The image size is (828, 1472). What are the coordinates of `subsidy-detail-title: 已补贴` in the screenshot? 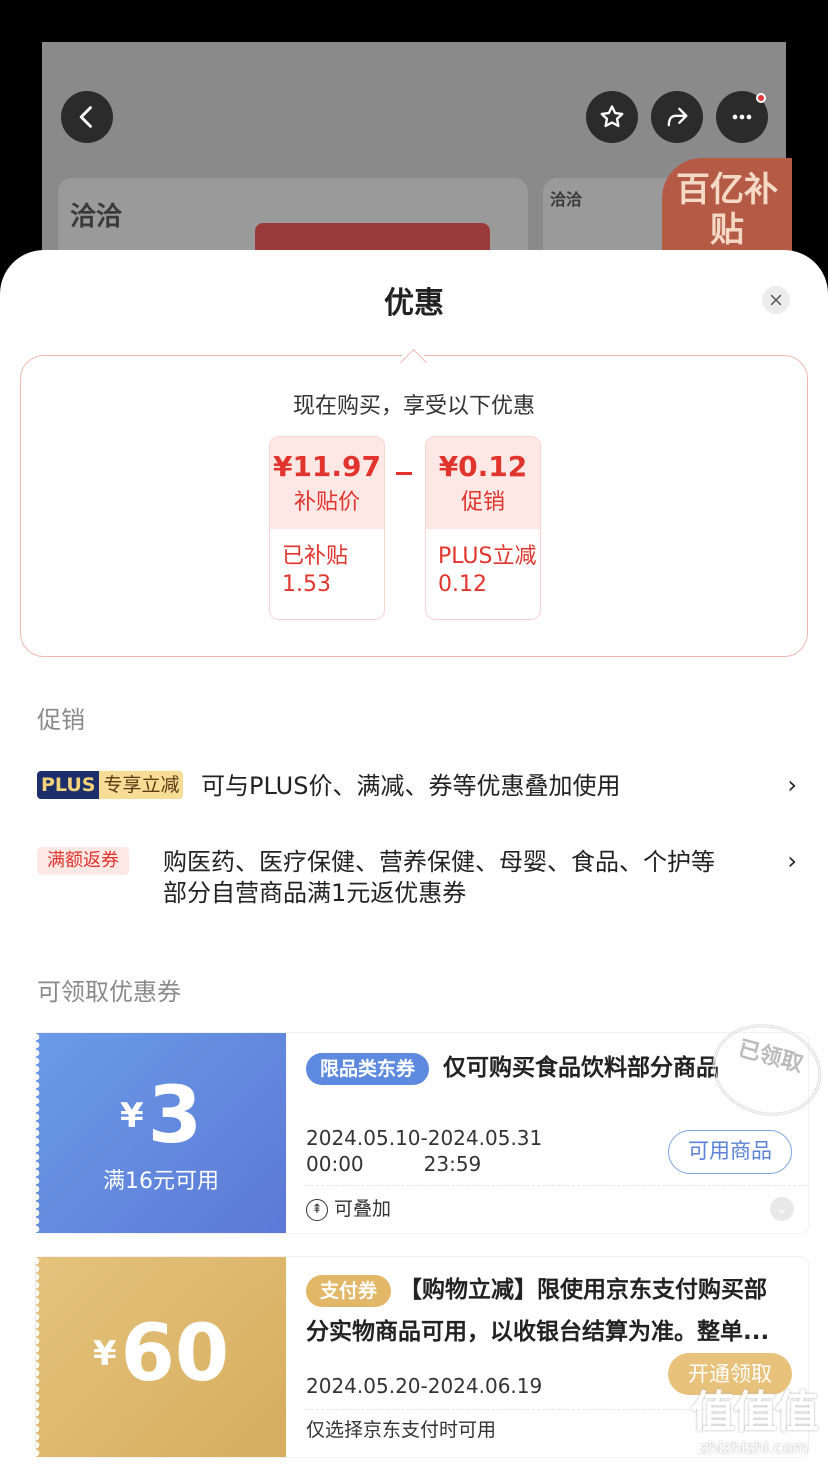 It's located at (315, 556).